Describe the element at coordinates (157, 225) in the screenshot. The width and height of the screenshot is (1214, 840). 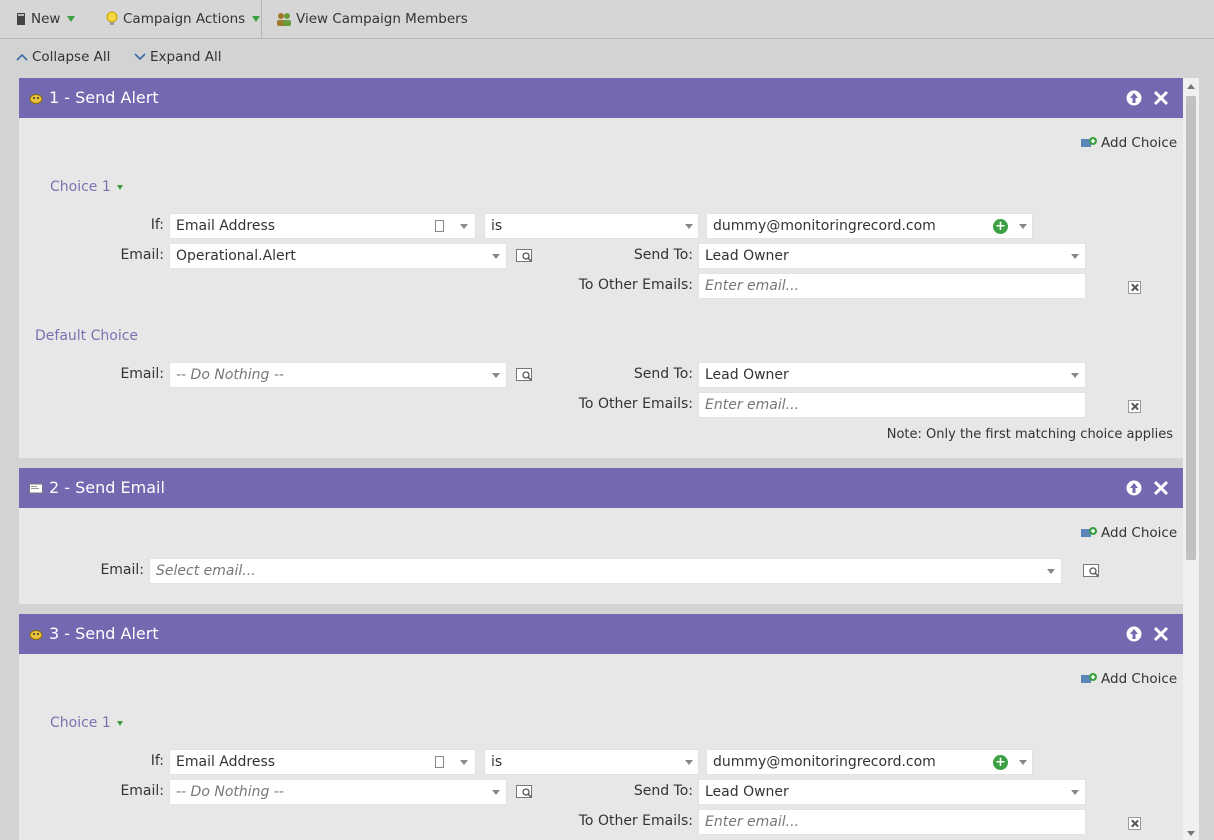
I see `if-label: If:` at that location.